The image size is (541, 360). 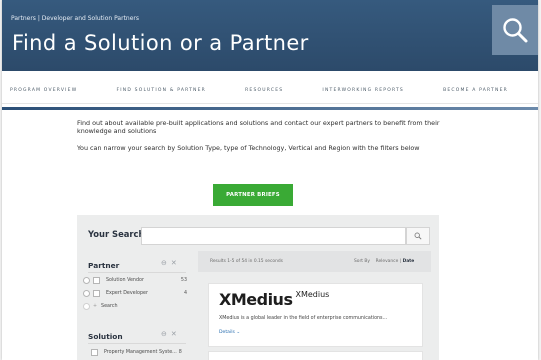 What do you see at coordinates (180, 352) in the screenshot?
I see `filter-item-count: 8` at bounding box center [180, 352].